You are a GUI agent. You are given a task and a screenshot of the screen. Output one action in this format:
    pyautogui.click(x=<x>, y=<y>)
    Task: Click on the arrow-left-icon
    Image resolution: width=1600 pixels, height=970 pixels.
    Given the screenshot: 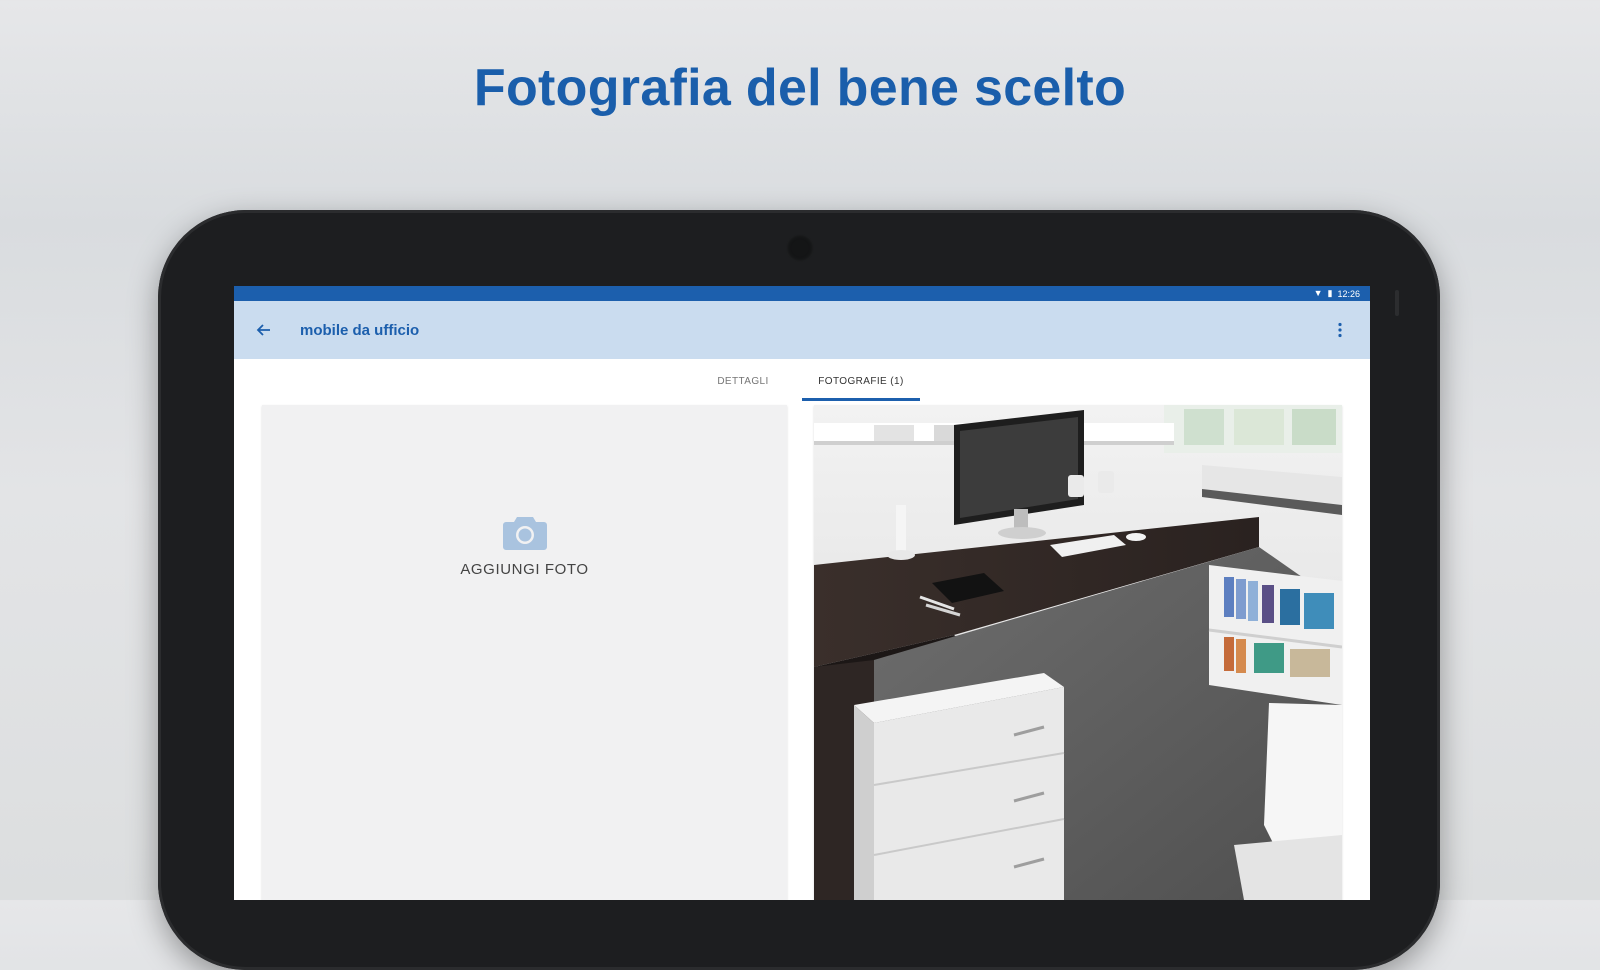 What is the action you would take?
    pyautogui.click(x=263, y=330)
    